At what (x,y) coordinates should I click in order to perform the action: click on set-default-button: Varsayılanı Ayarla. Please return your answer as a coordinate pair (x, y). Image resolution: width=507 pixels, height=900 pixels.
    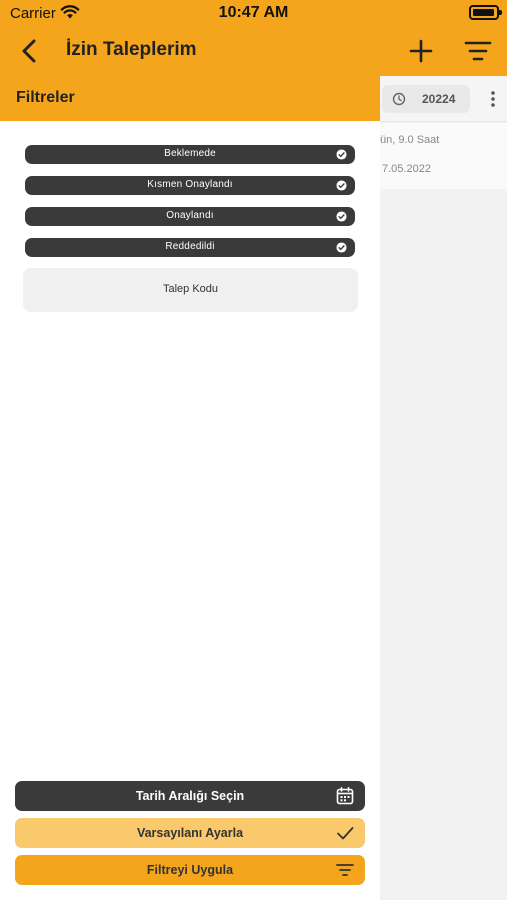
    Looking at the image, I should click on (190, 833).